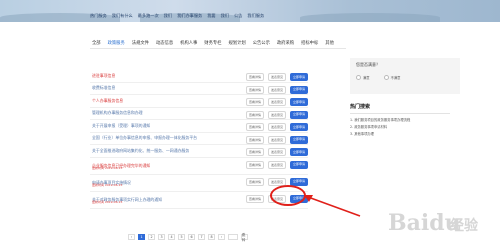 This screenshot has height=252, width=500. I want to click on list-item-title: 关于全面推进政府网站集约化、统一服务、一网通办服务, so click(139, 151).